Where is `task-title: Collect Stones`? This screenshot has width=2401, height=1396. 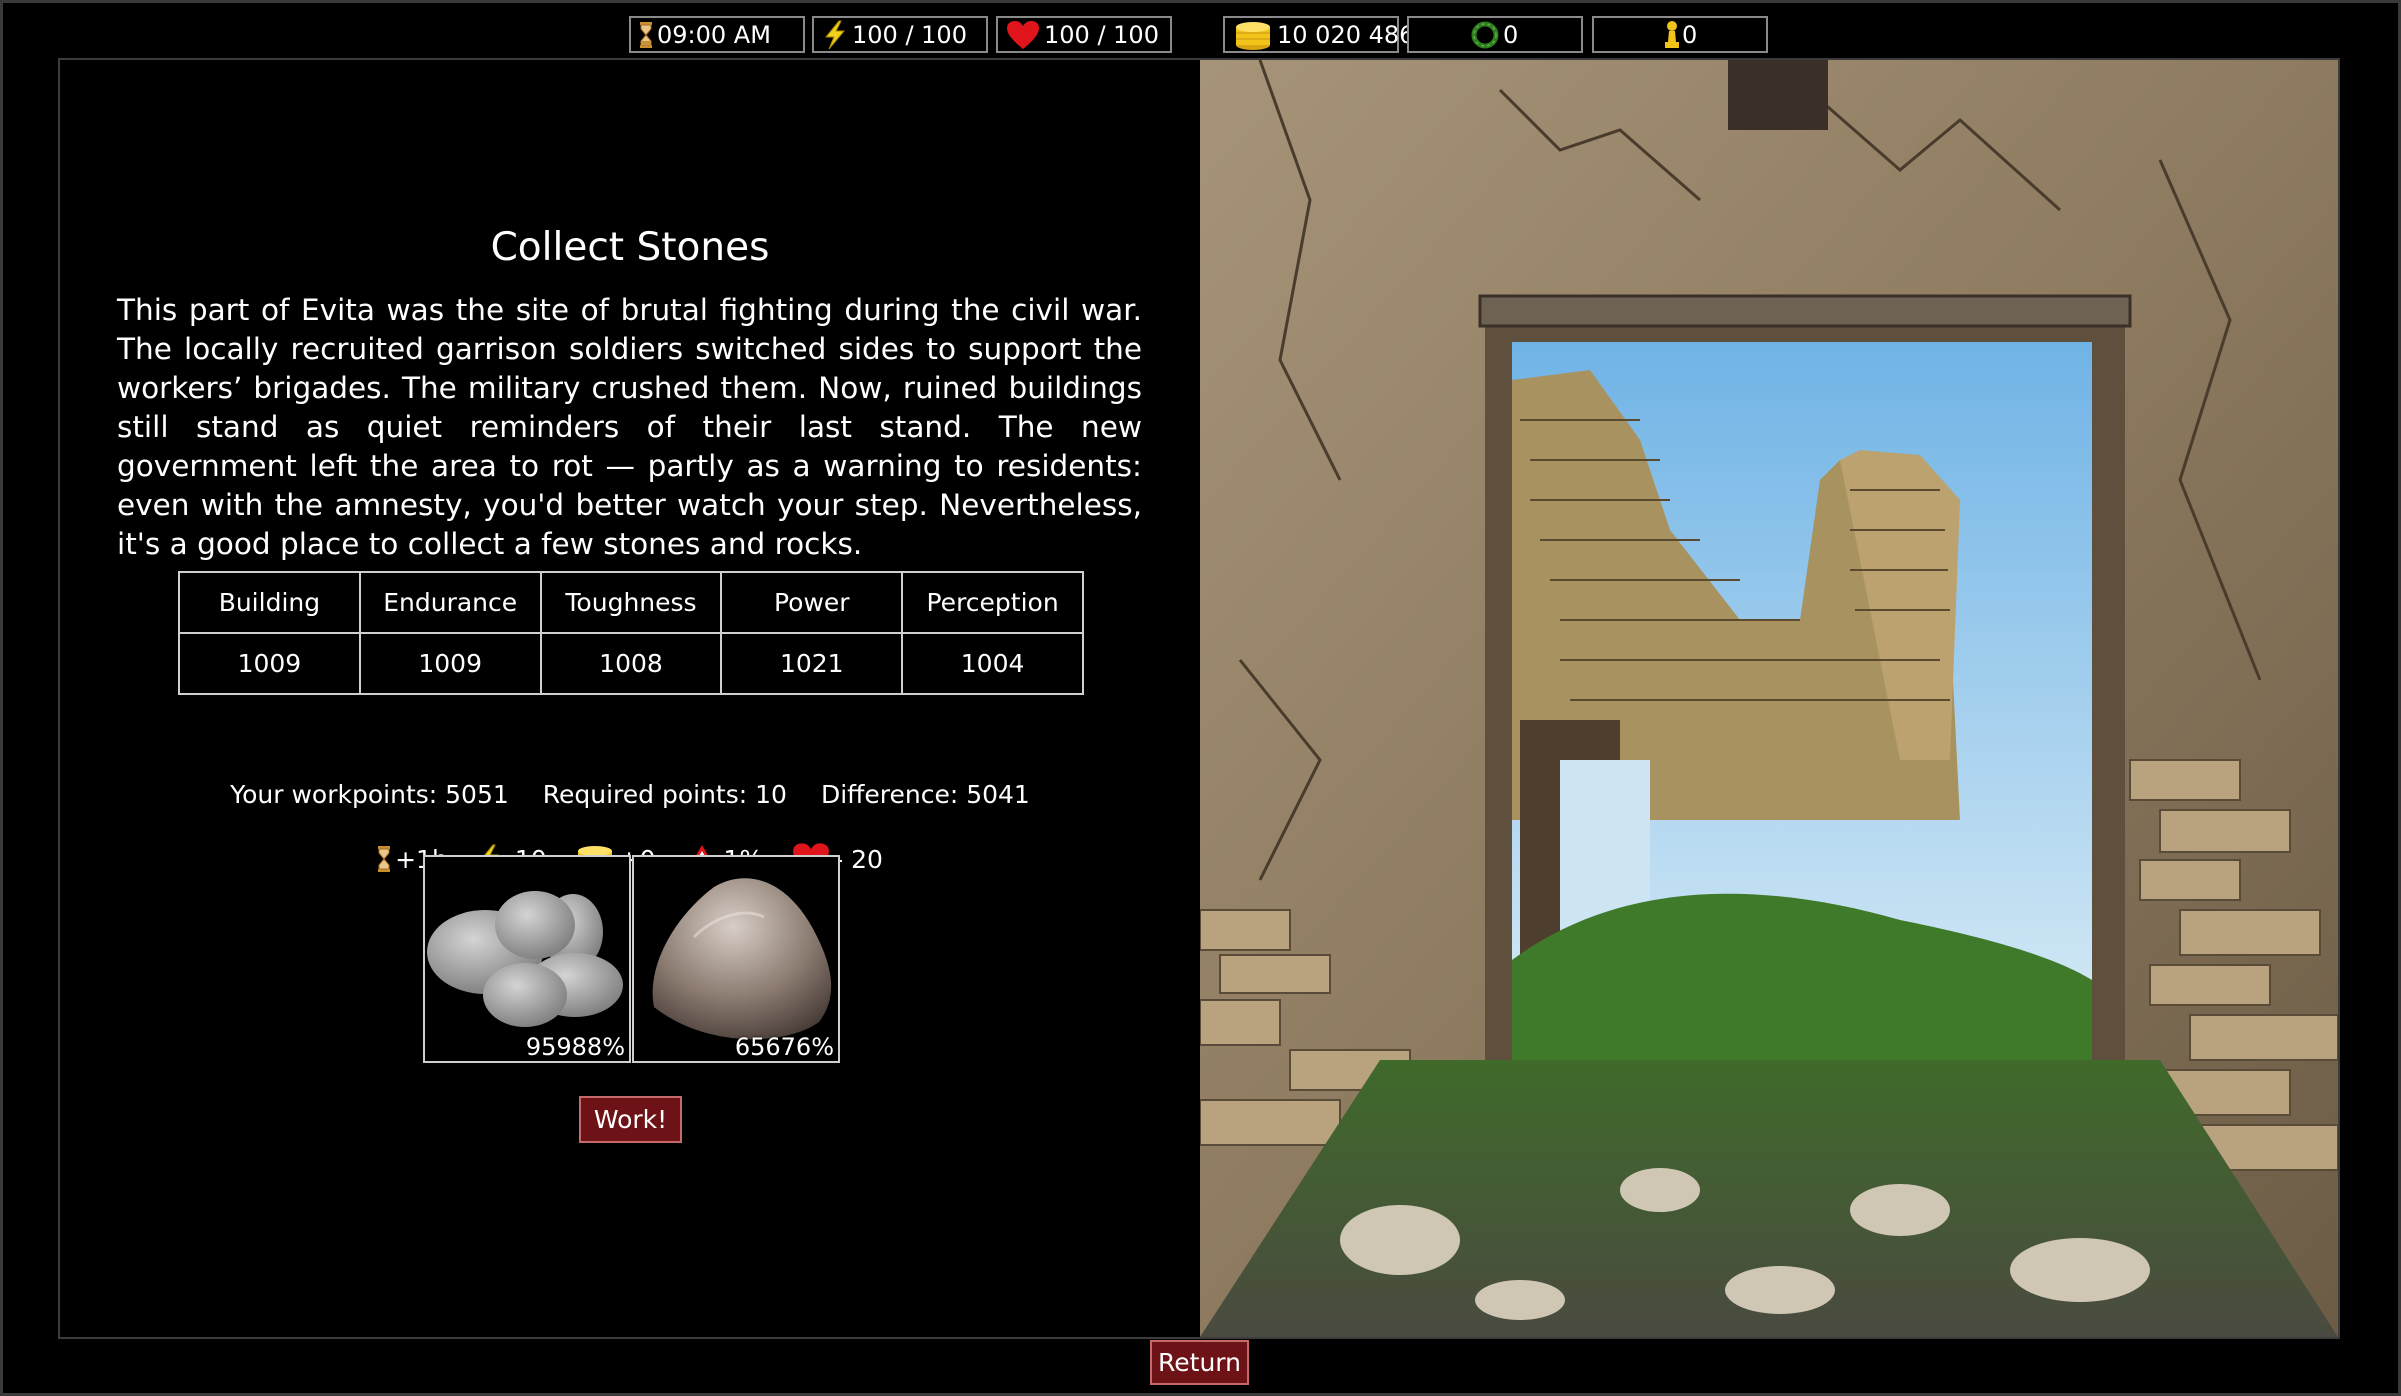 task-title: Collect Stones is located at coordinates (630, 247).